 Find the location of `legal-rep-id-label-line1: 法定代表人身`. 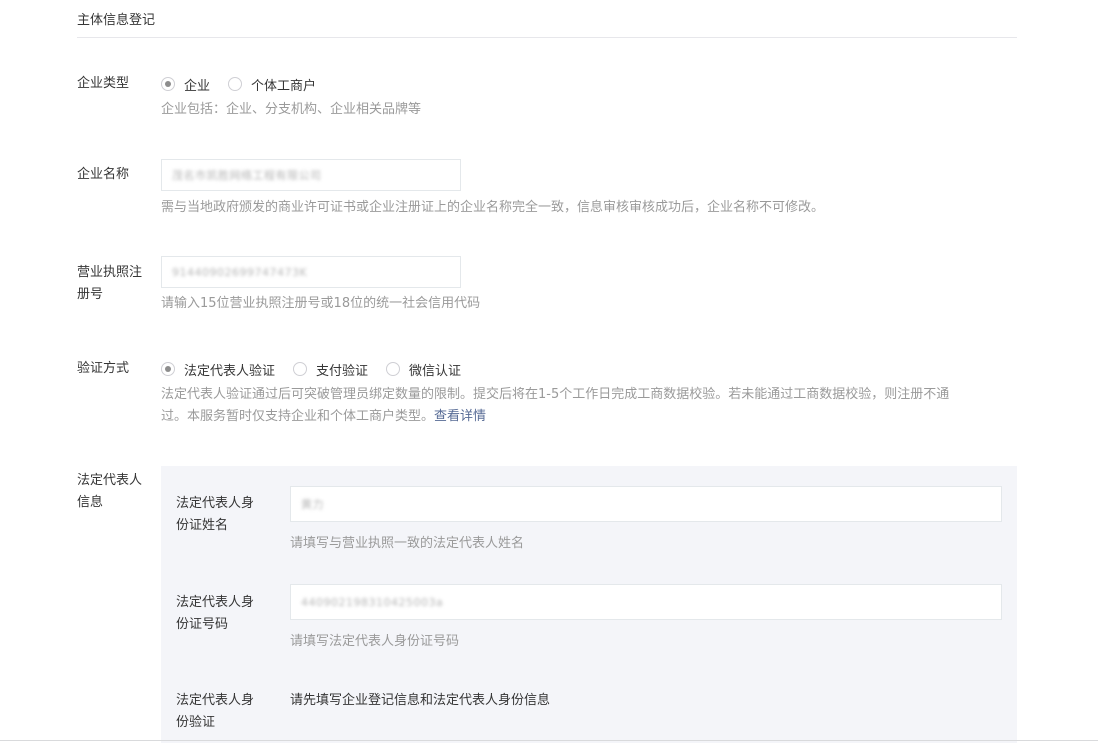

legal-rep-id-label-line1: 法定代表人身 is located at coordinates (215, 602).